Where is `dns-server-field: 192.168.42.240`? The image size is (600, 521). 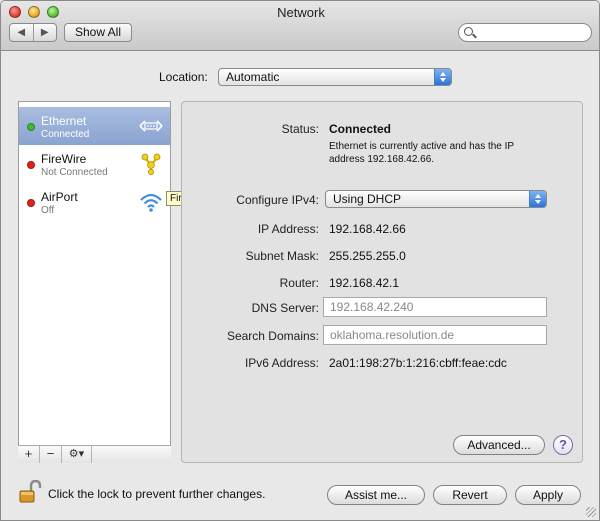 dns-server-field: 192.168.42.240 is located at coordinates (435, 307).